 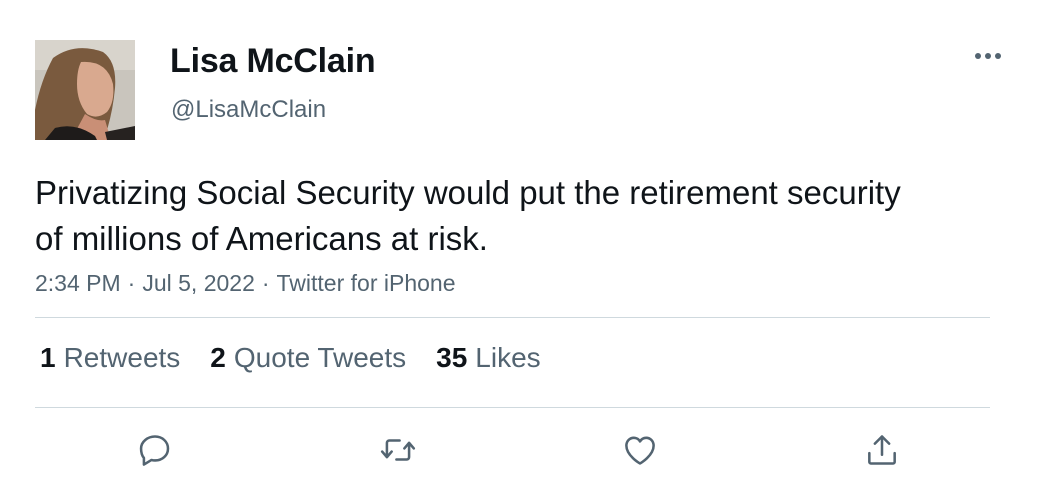 I want to click on tweet-metadata: 2:34 PM · Jul 5, 2022 · Twitter for iPhone, so click(x=245, y=283).